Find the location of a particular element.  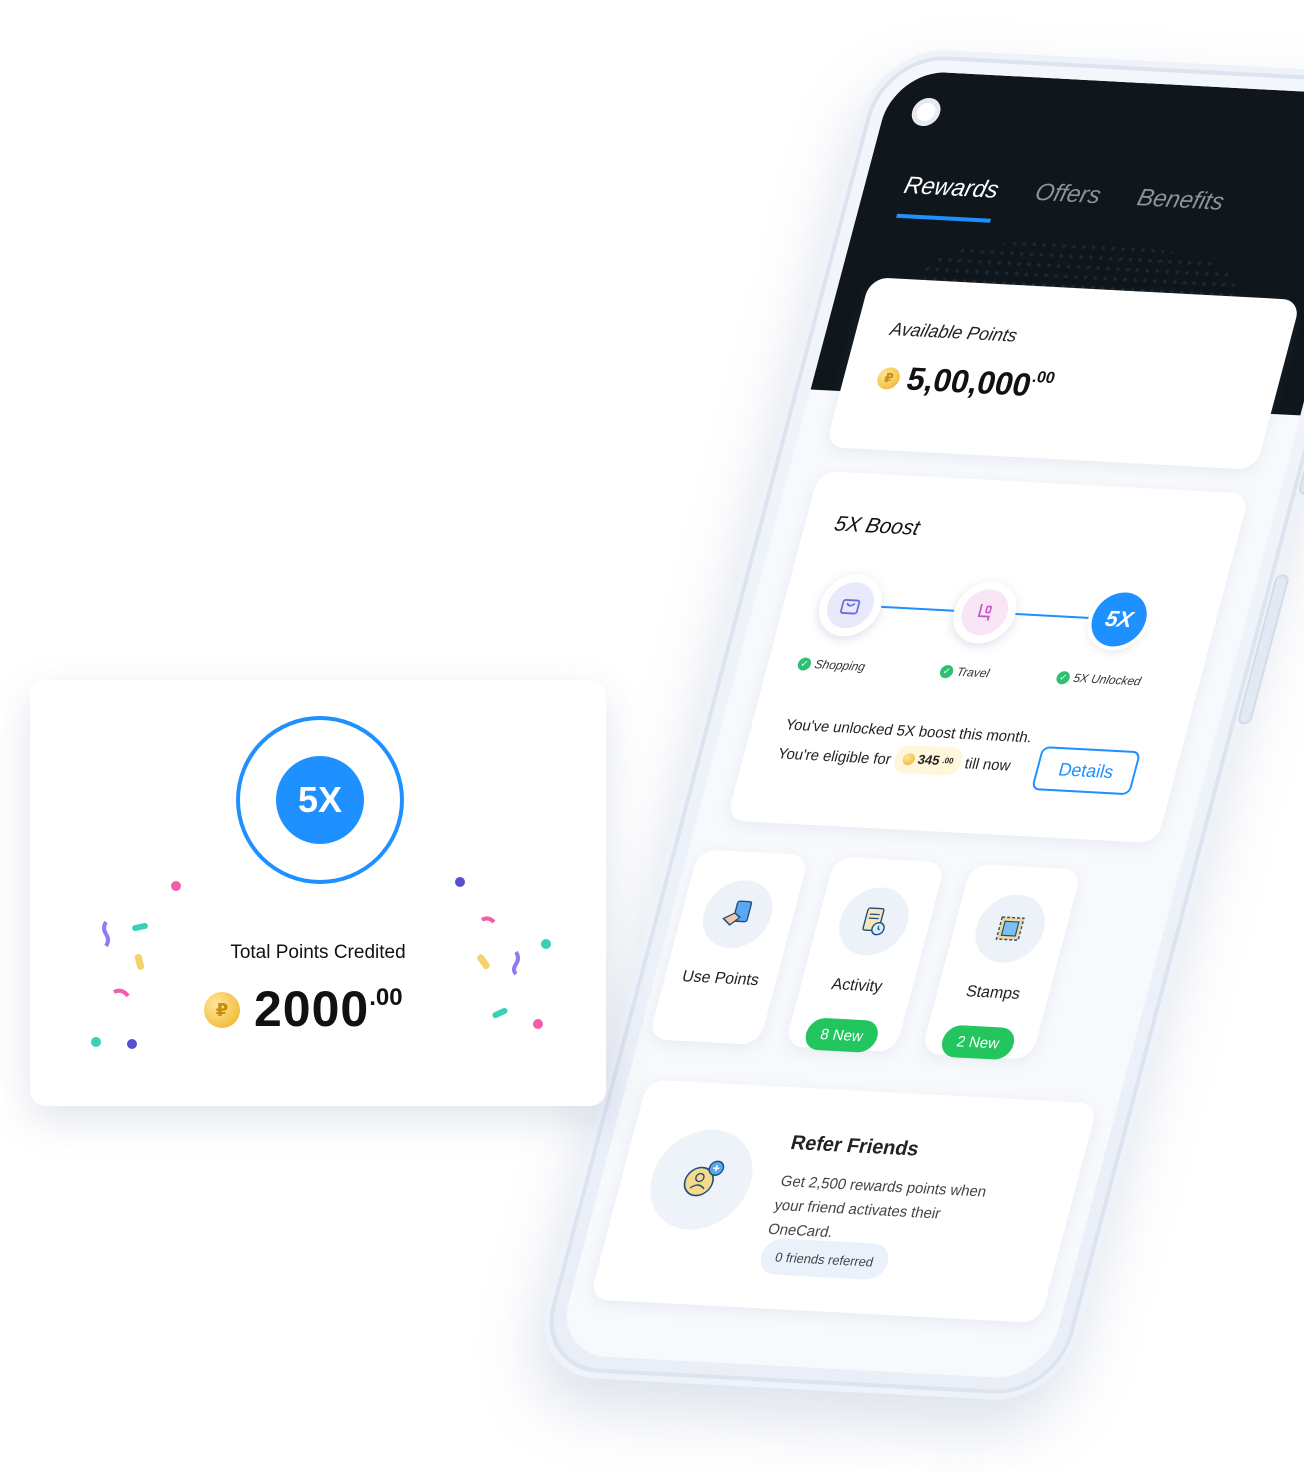

available-points-row: ₽ 5,00,000 .00 is located at coordinates (965, 382).